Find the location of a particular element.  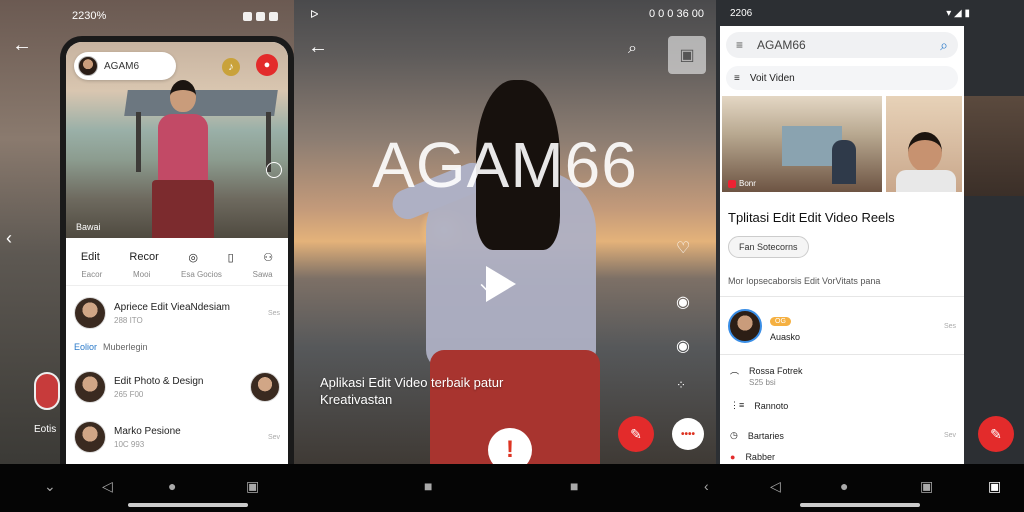

channel-badge: OG is located at coordinates (780, 321).